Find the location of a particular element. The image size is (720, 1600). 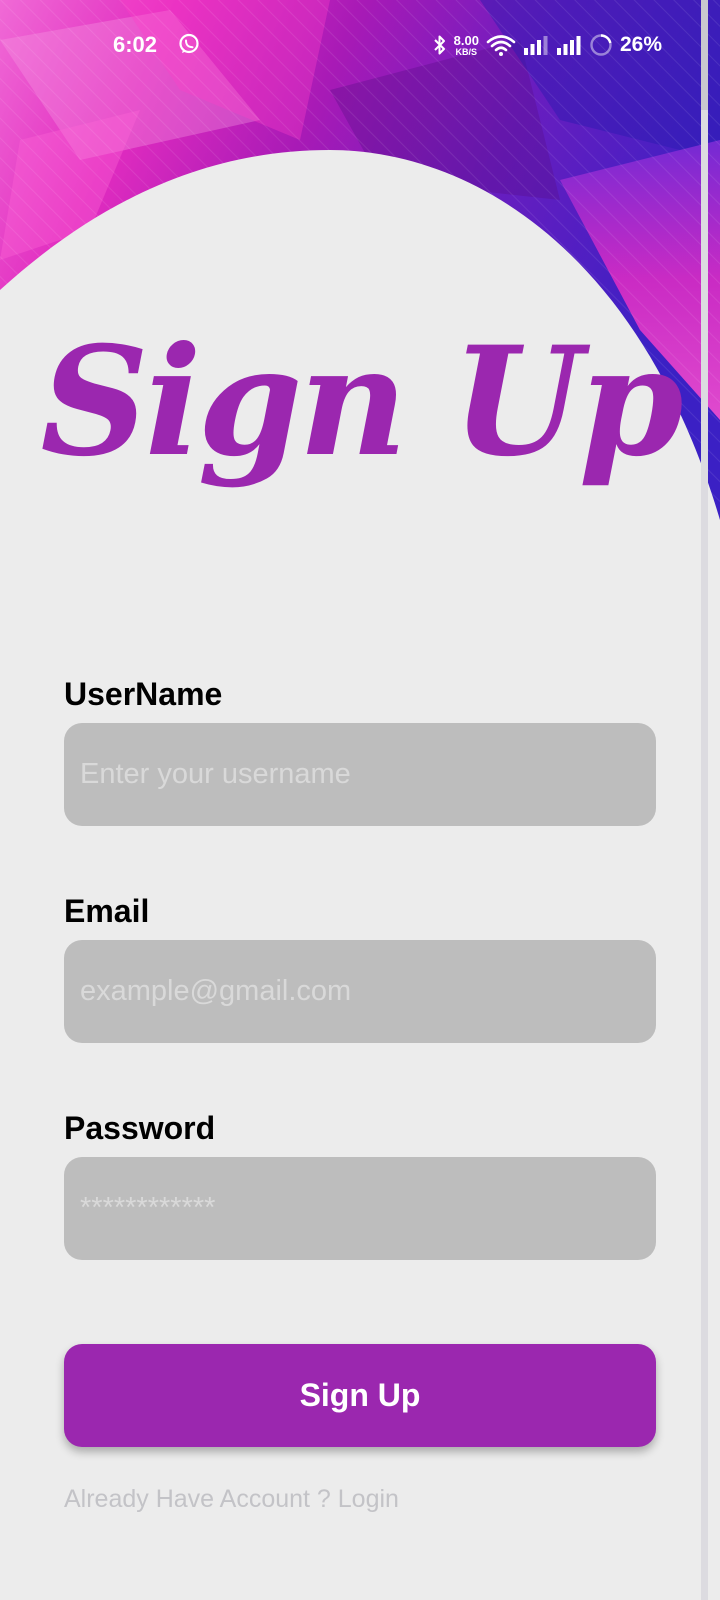

battery-percent: 26% is located at coordinates (640, 44).